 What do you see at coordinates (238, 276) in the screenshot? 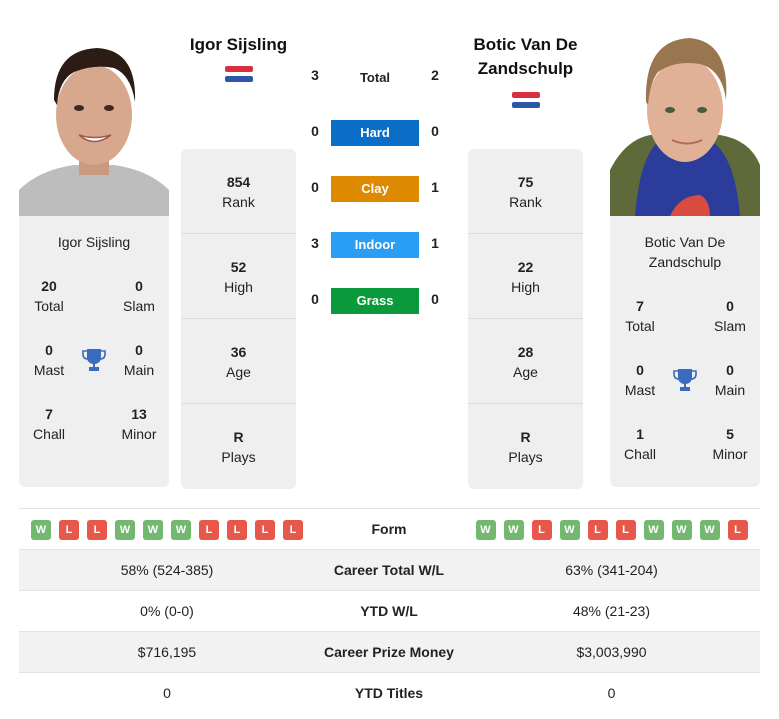
I see `player1-stat-high: 52 High` at bounding box center [238, 276].